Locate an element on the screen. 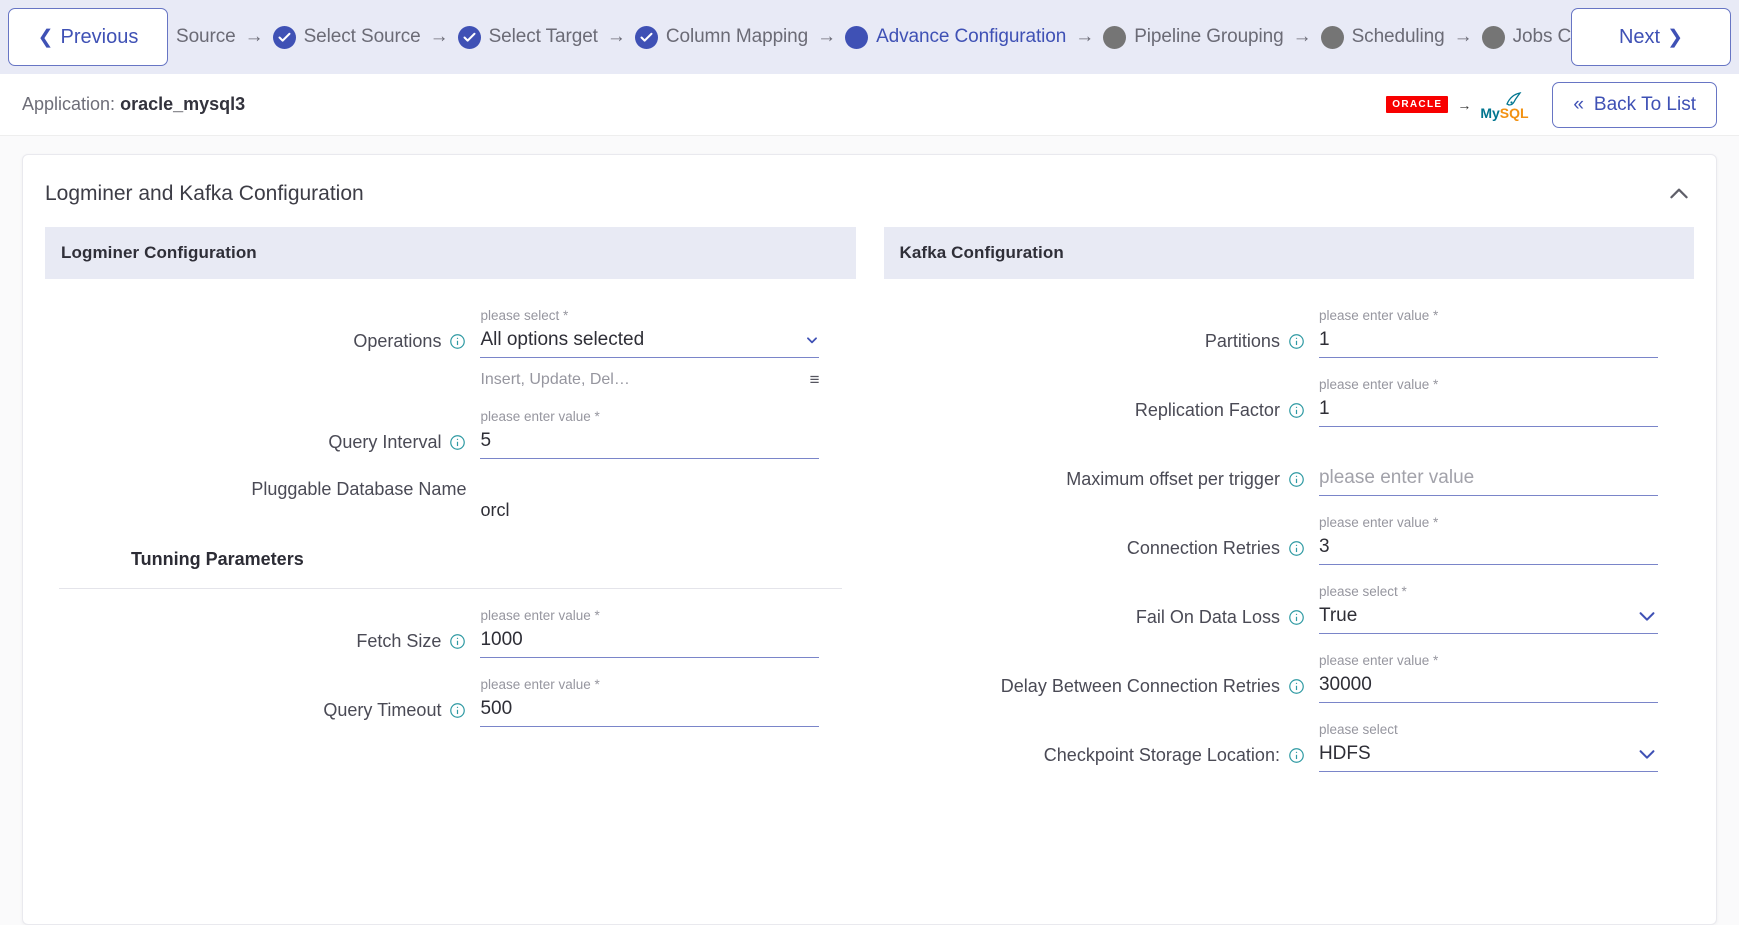 This screenshot has width=1739, height=925. source-target-logos: ORACLE → MySQL is located at coordinates (1458, 105).